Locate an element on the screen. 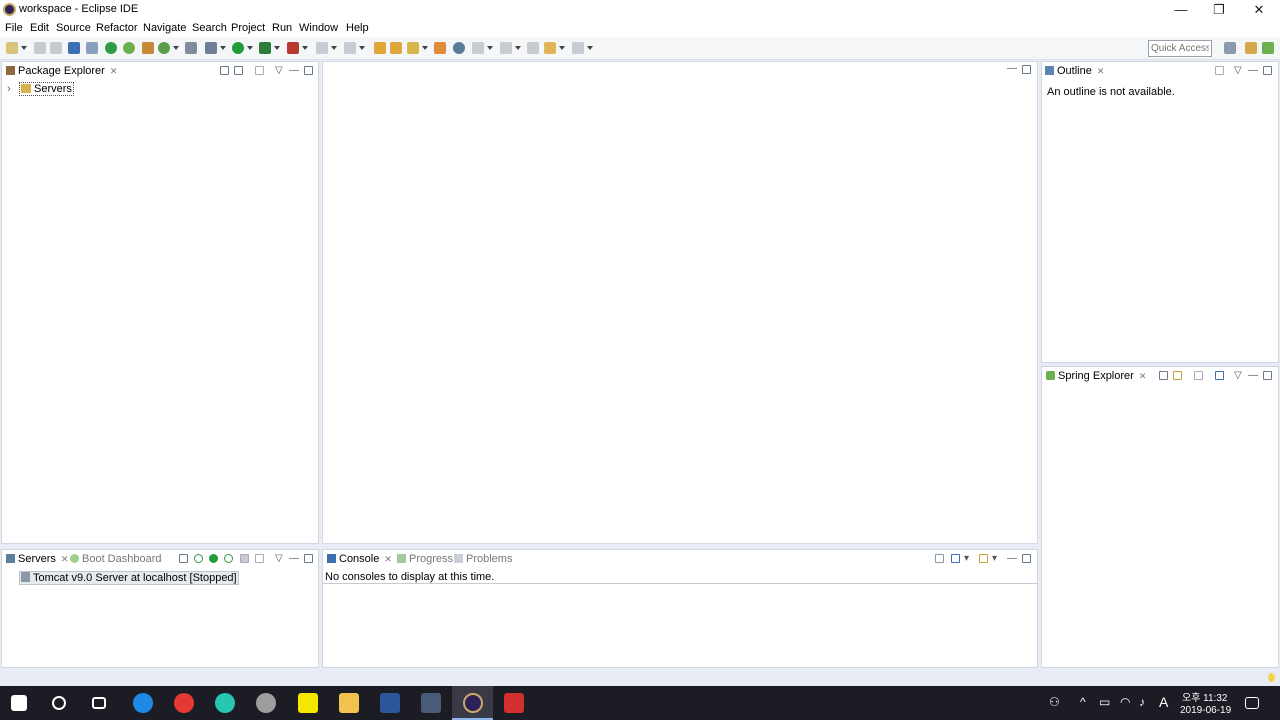 This screenshot has height=720, width=1280. people-icon: ⚇ is located at coordinates (1054, 702).